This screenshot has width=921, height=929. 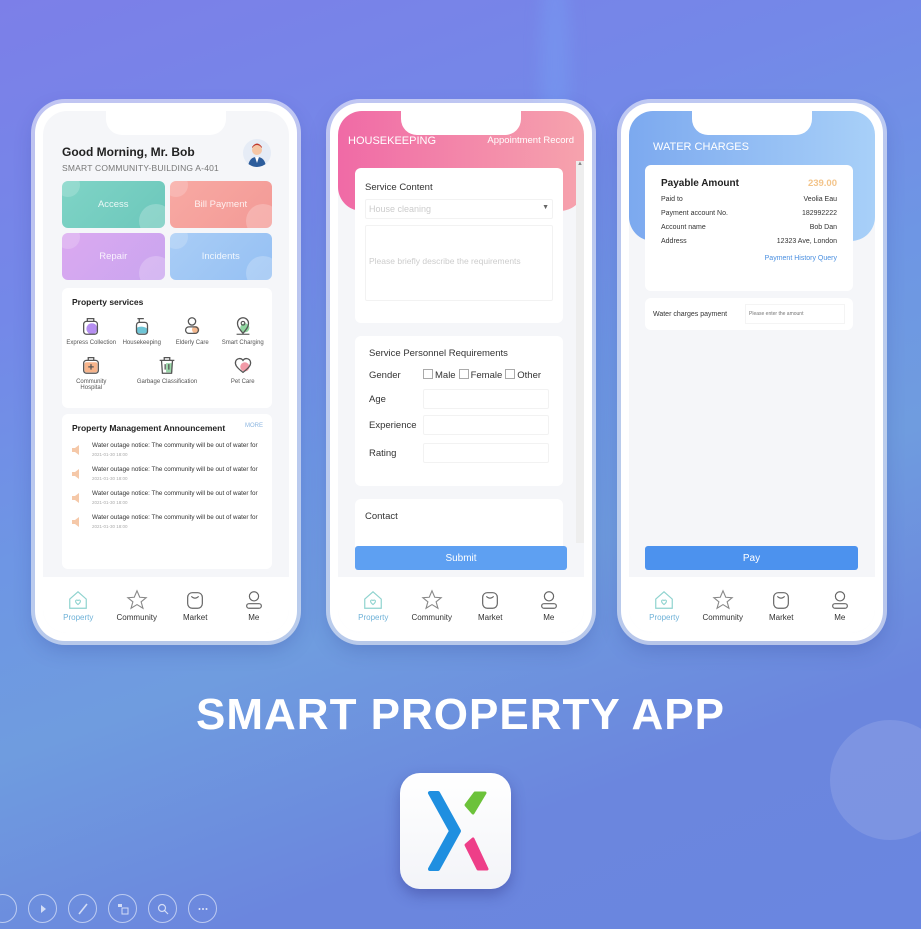 I want to click on rating-label: Rating, so click(x=383, y=453).